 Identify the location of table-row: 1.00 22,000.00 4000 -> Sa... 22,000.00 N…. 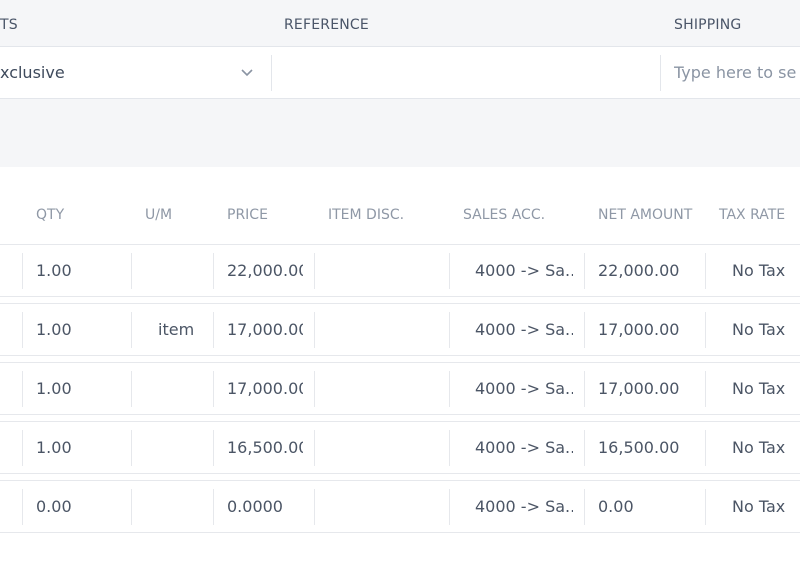
(400, 270).